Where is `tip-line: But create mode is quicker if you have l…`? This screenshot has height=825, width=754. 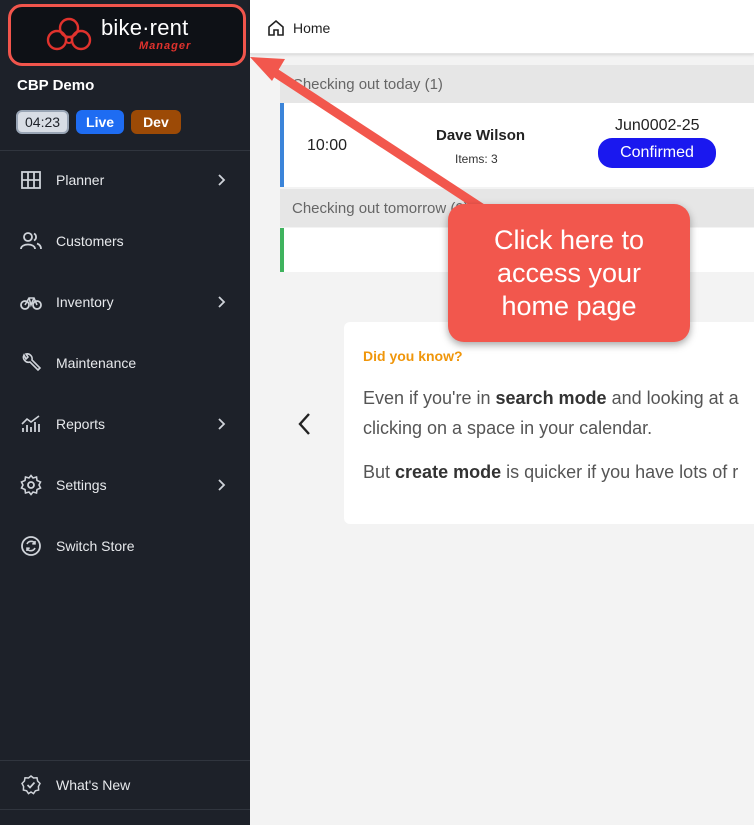 tip-line: But create mode is quicker if you have l… is located at coordinates (551, 472).